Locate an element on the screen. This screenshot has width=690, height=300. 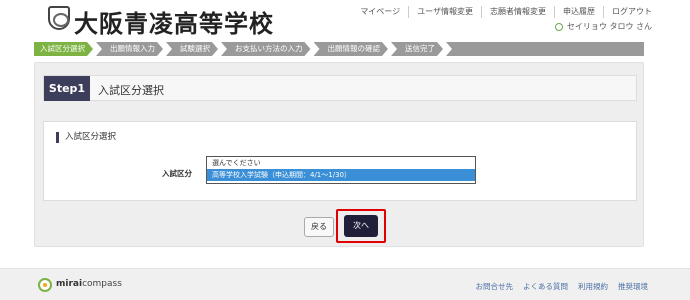
footer-links: お問合せ先 よくある質問 利用規約 推奨環境 is located at coordinates (557, 286).